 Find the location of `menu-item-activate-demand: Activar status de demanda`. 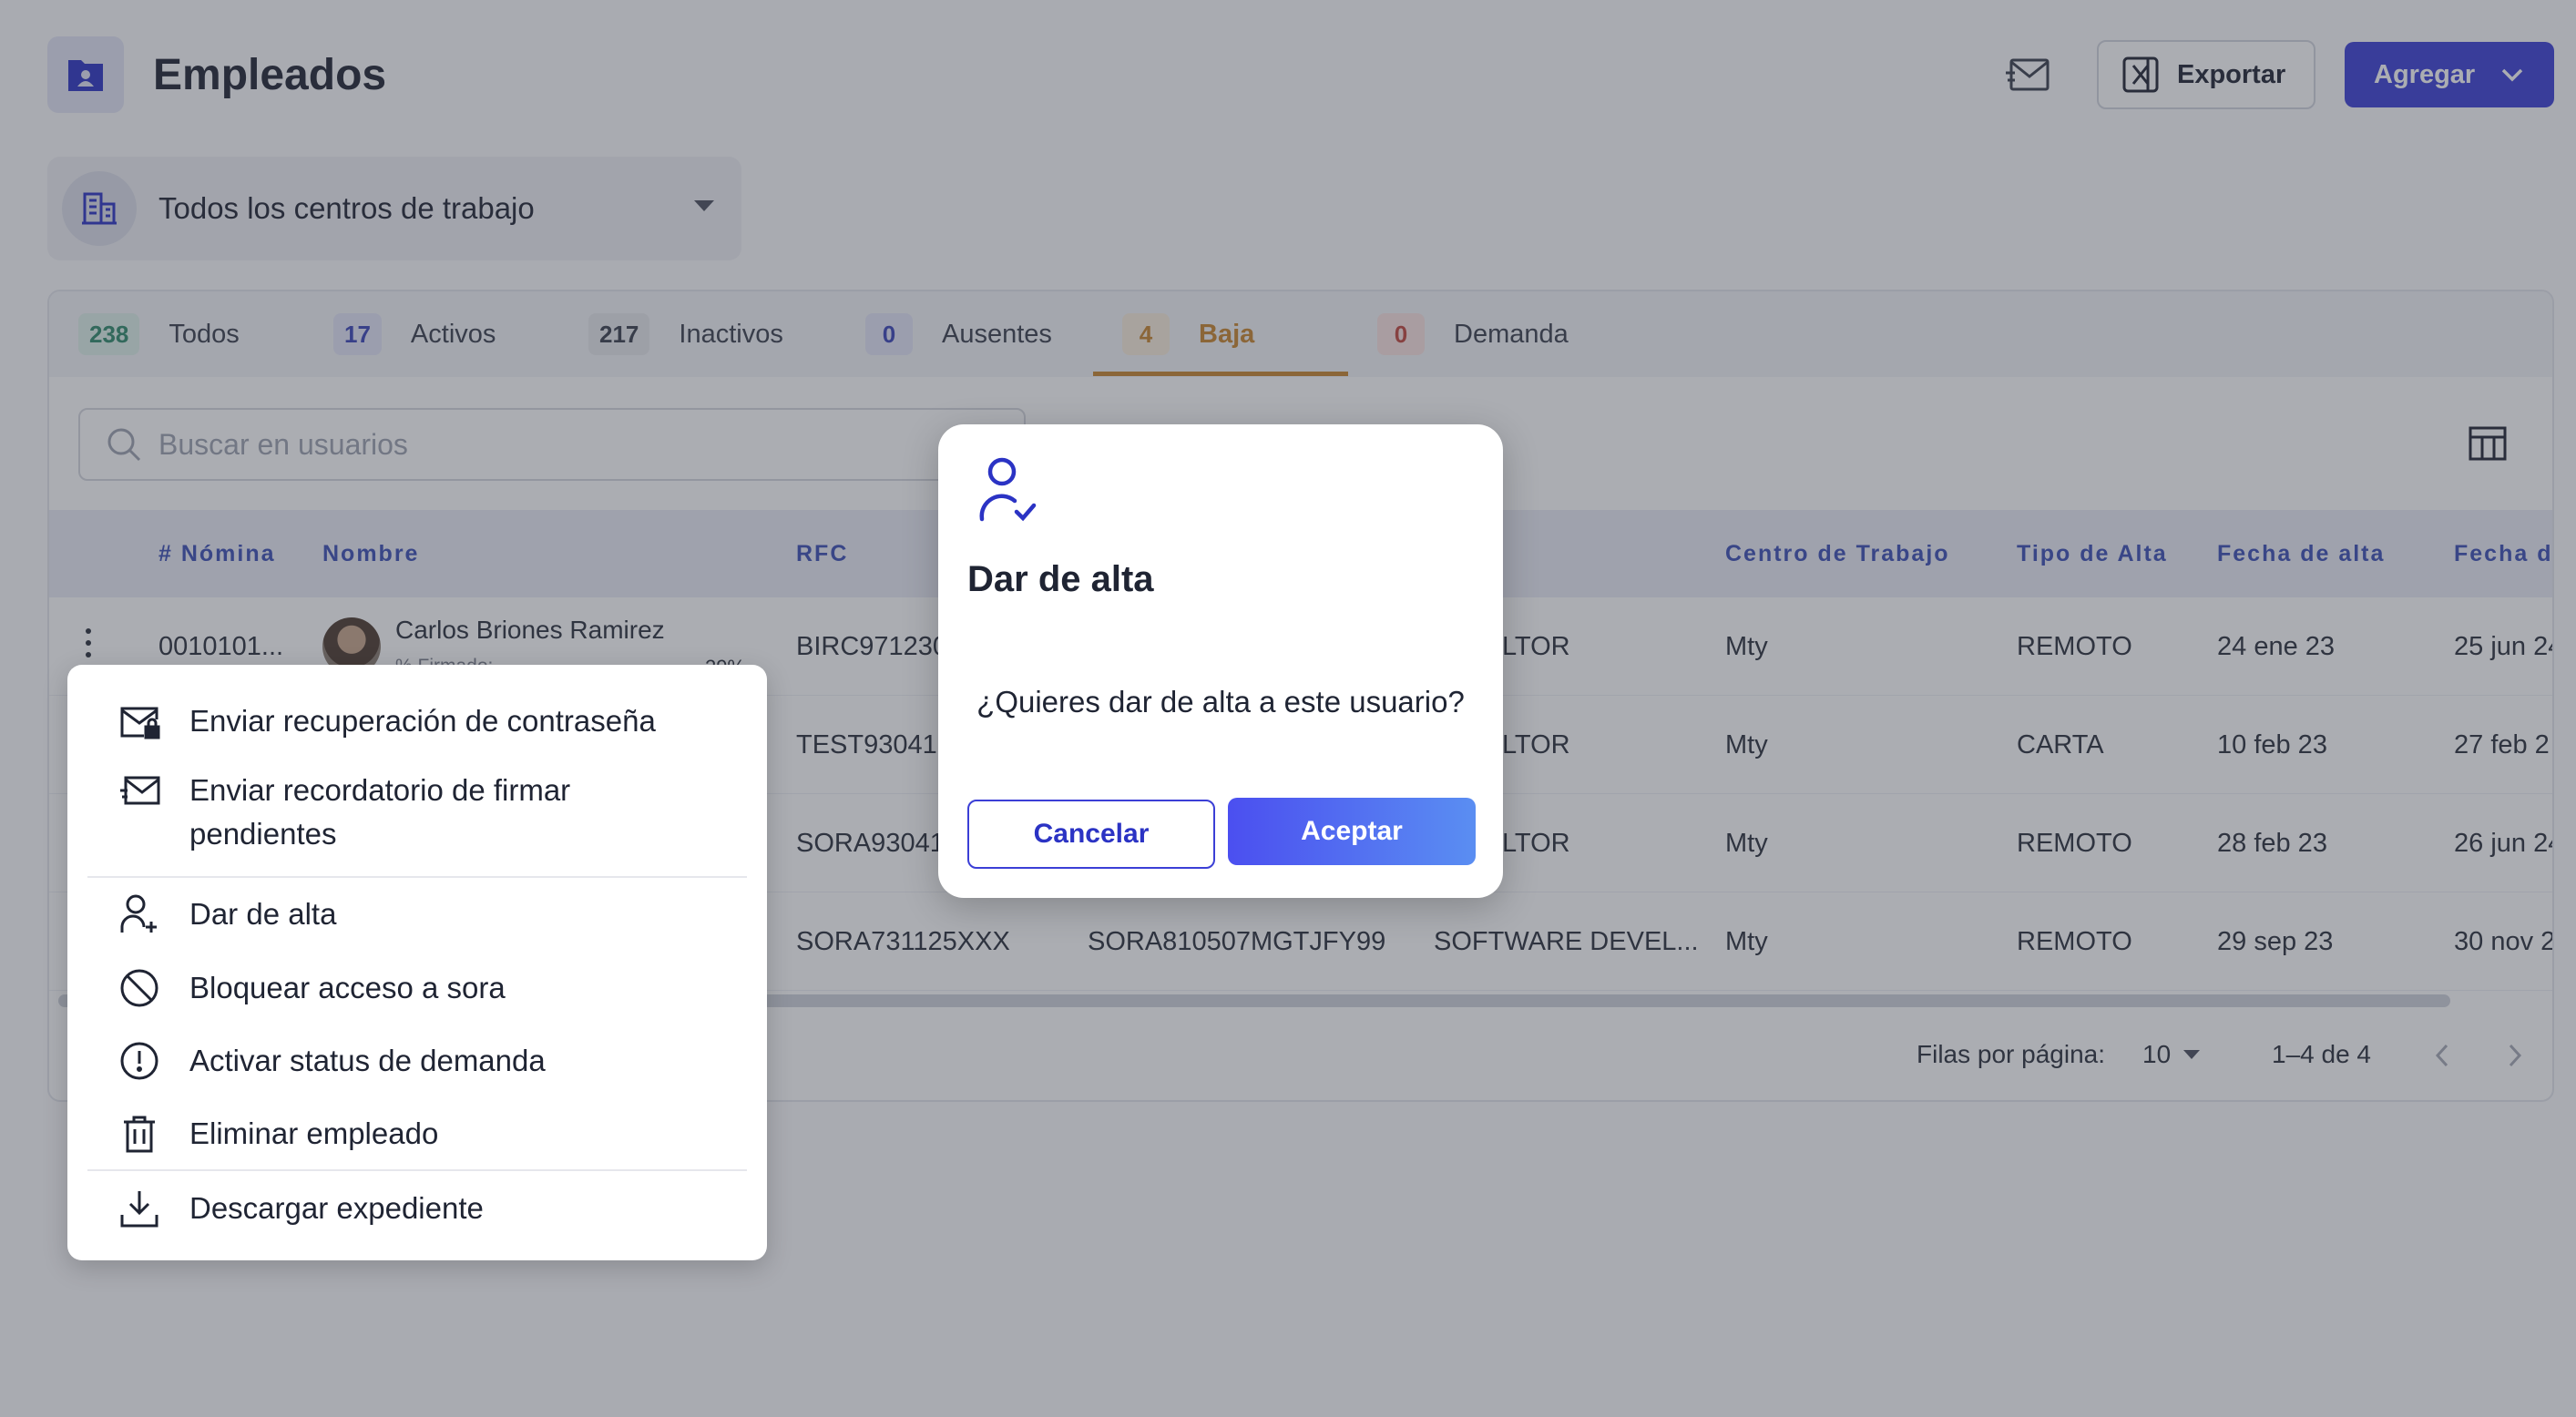

menu-item-activate-demand: Activar status de demanda is located at coordinates (332, 1061).